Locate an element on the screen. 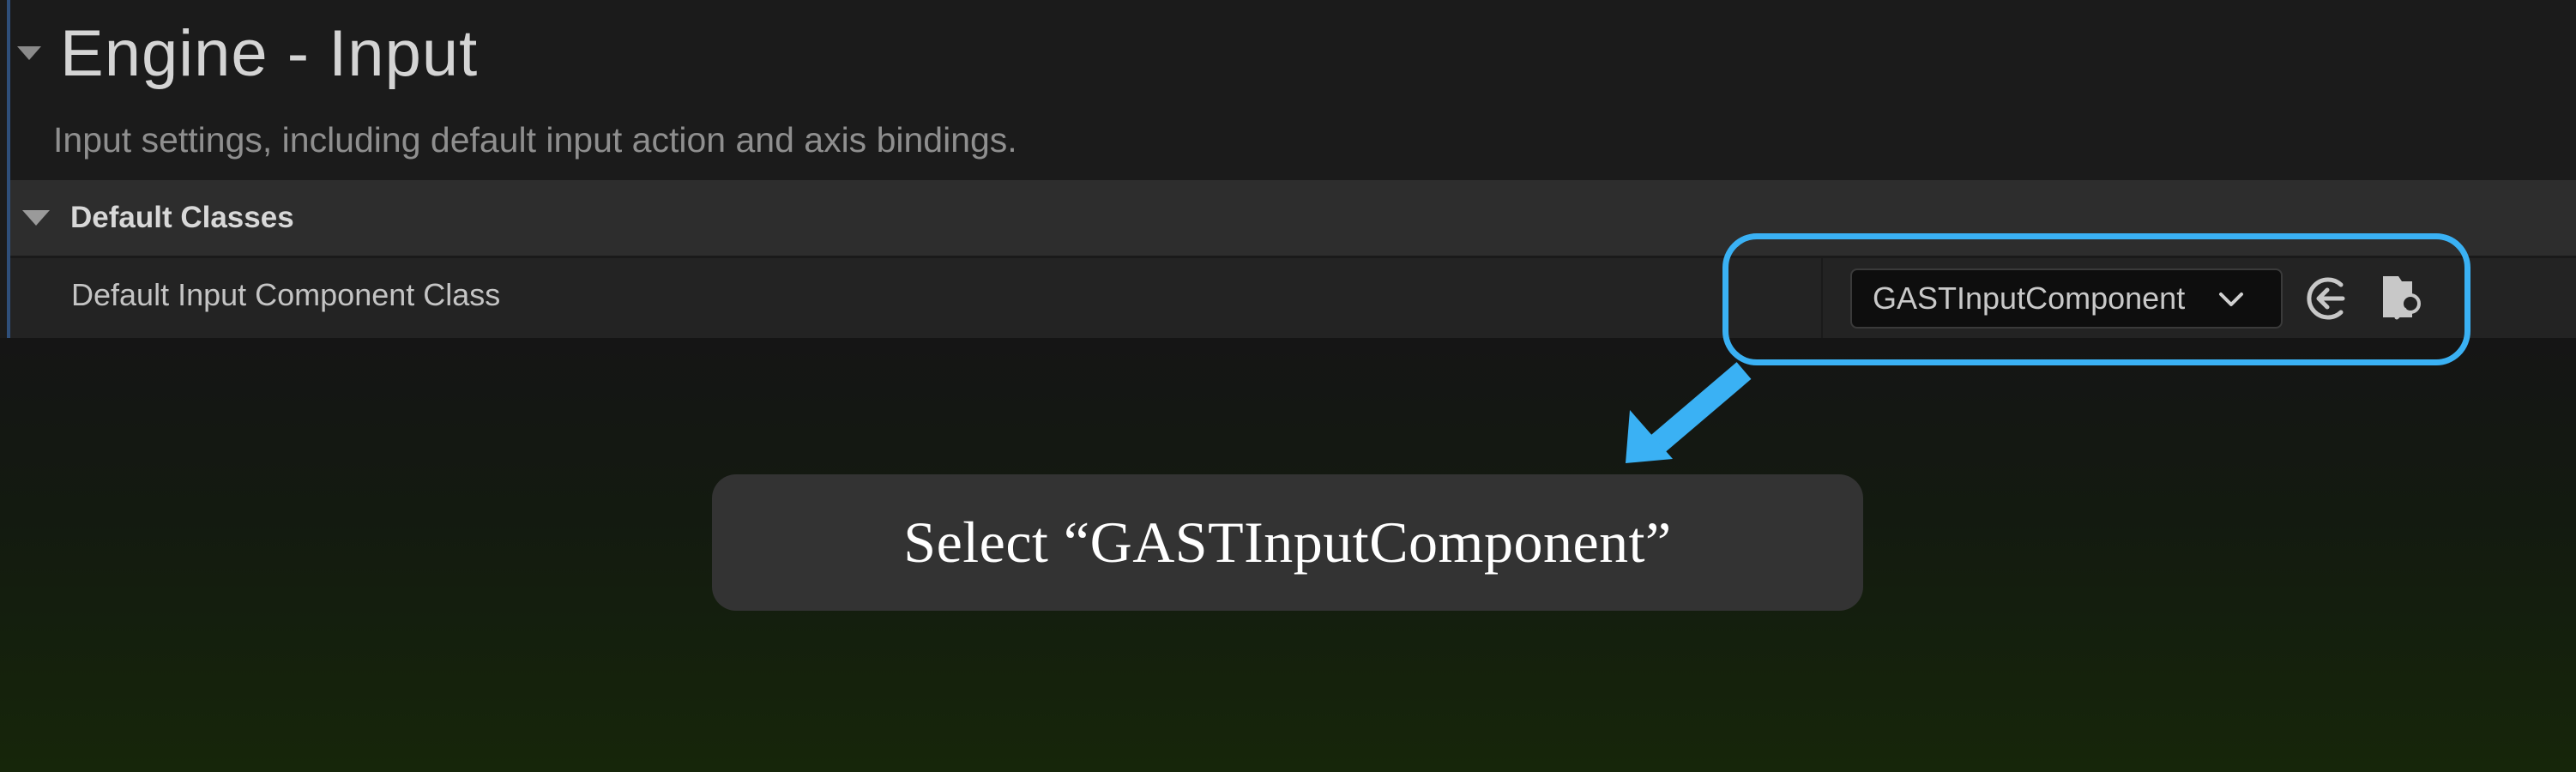 This screenshot has width=2576, height=772. pointer-arrow is located at coordinates (1689, 412).